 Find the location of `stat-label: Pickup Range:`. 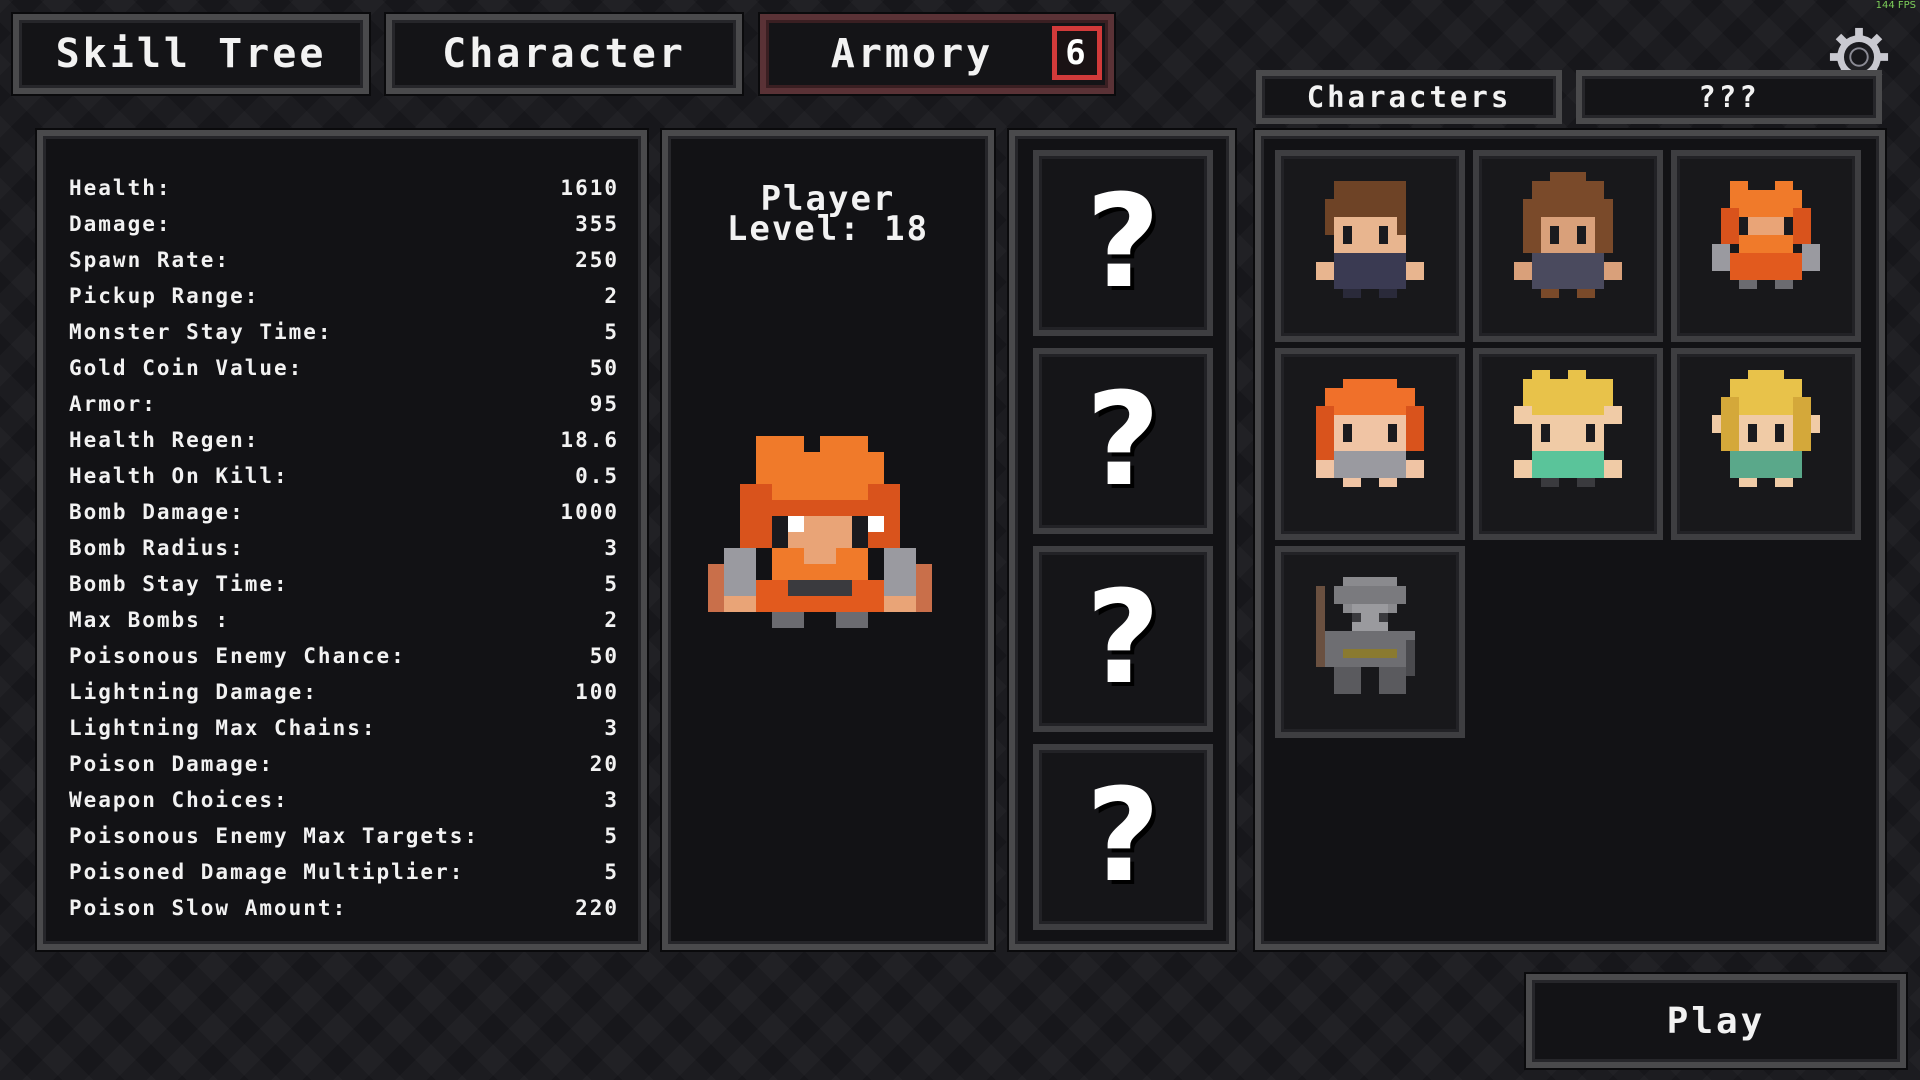

stat-label: Pickup Range: is located at coordinates (164, 296).